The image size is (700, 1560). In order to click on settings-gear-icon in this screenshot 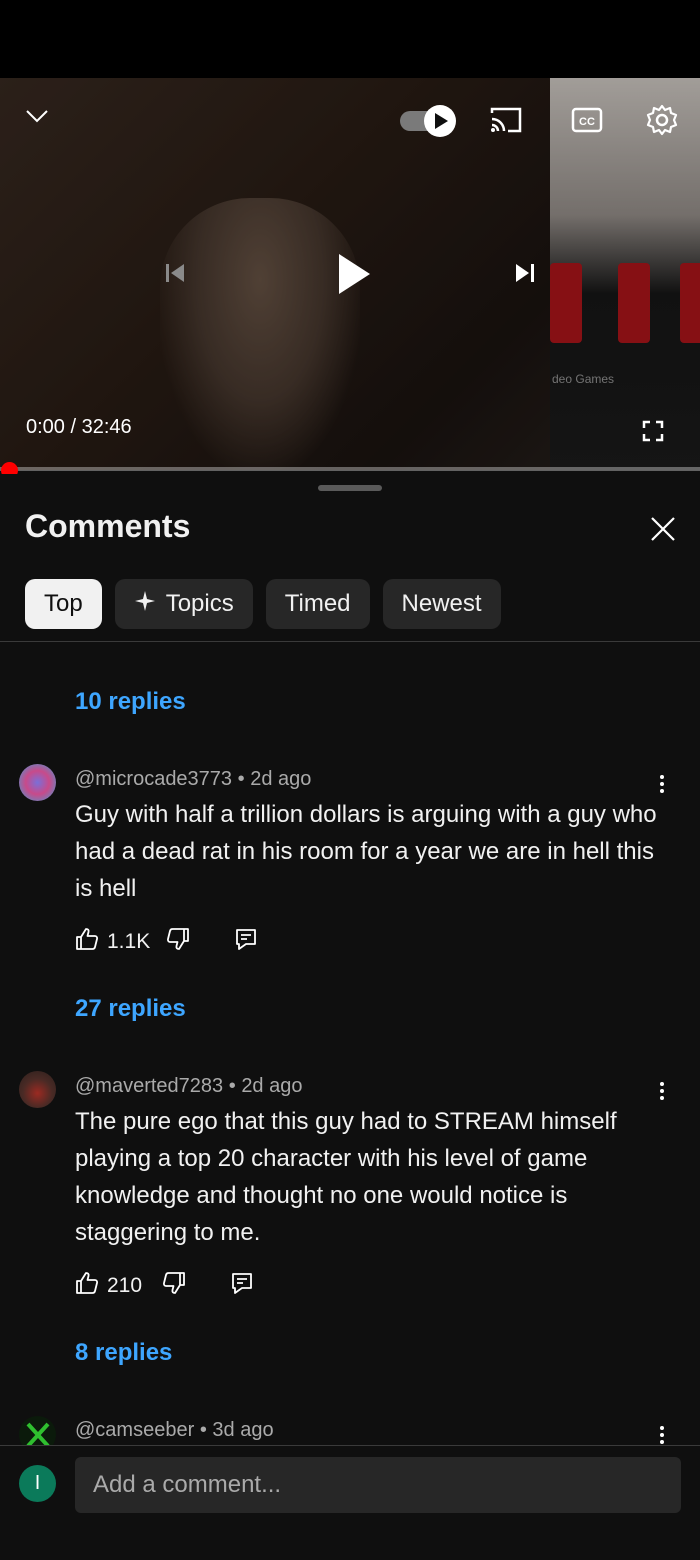, I will do `click(662, 120)`.